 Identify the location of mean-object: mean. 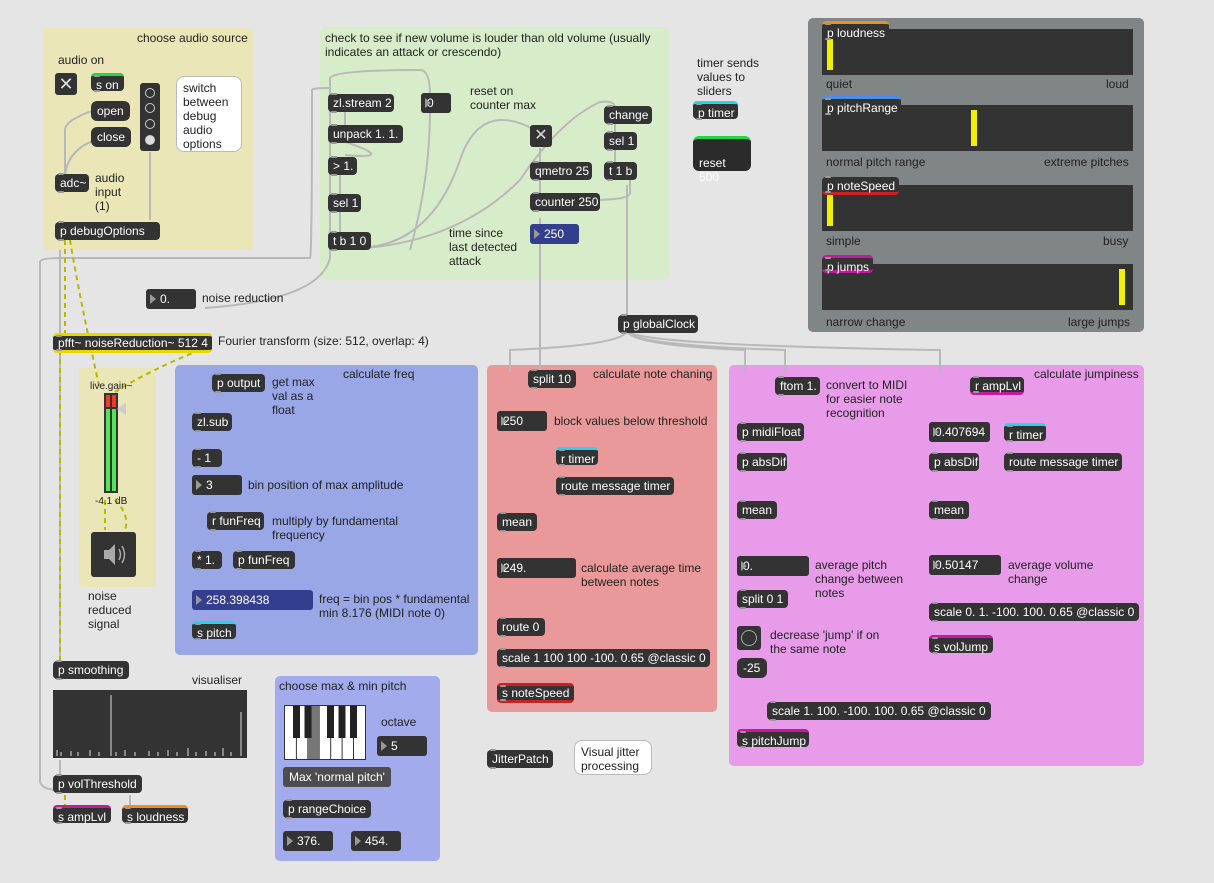
(517, 522).